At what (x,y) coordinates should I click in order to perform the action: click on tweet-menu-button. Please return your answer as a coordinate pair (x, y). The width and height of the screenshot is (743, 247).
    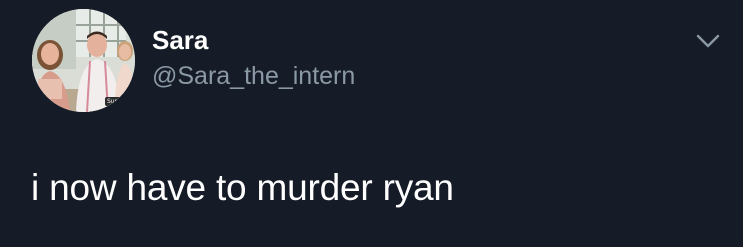
    Looking at the image, I should click on (708, 41).